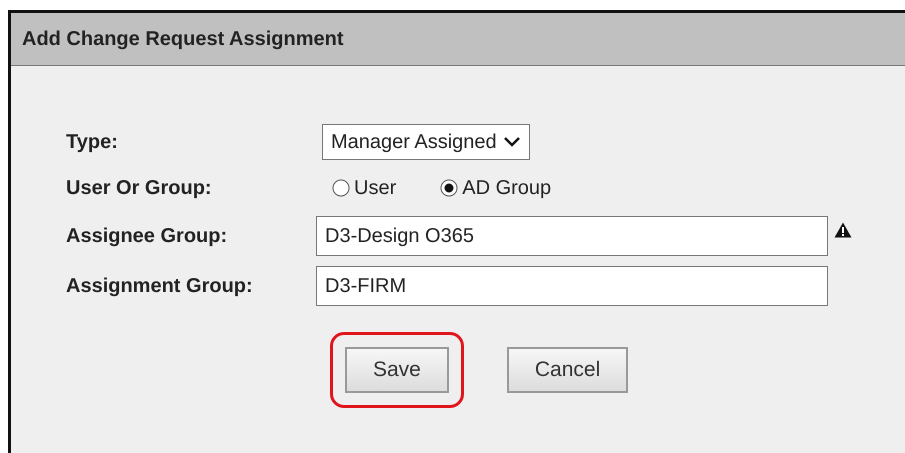 This screenshot has width=905, height=453. Describe the element at coordinates (147, 236) in the screenshot. I see `field-label: Assignee Group:` at that location.